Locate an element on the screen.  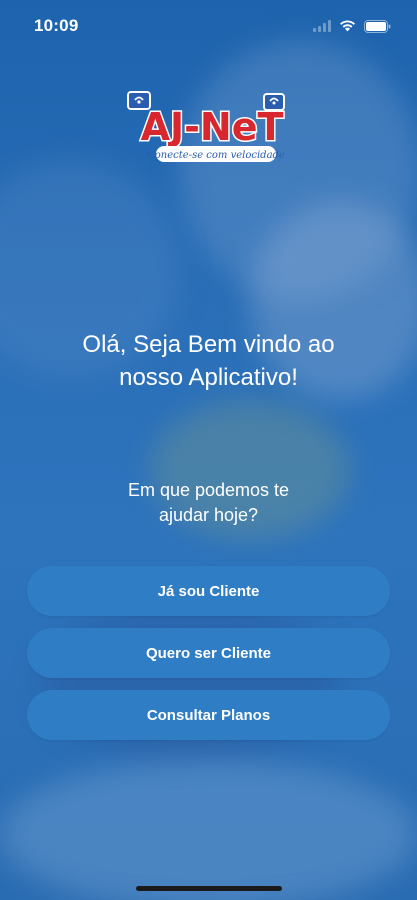
status-icons is located at coordinates (352, 26).